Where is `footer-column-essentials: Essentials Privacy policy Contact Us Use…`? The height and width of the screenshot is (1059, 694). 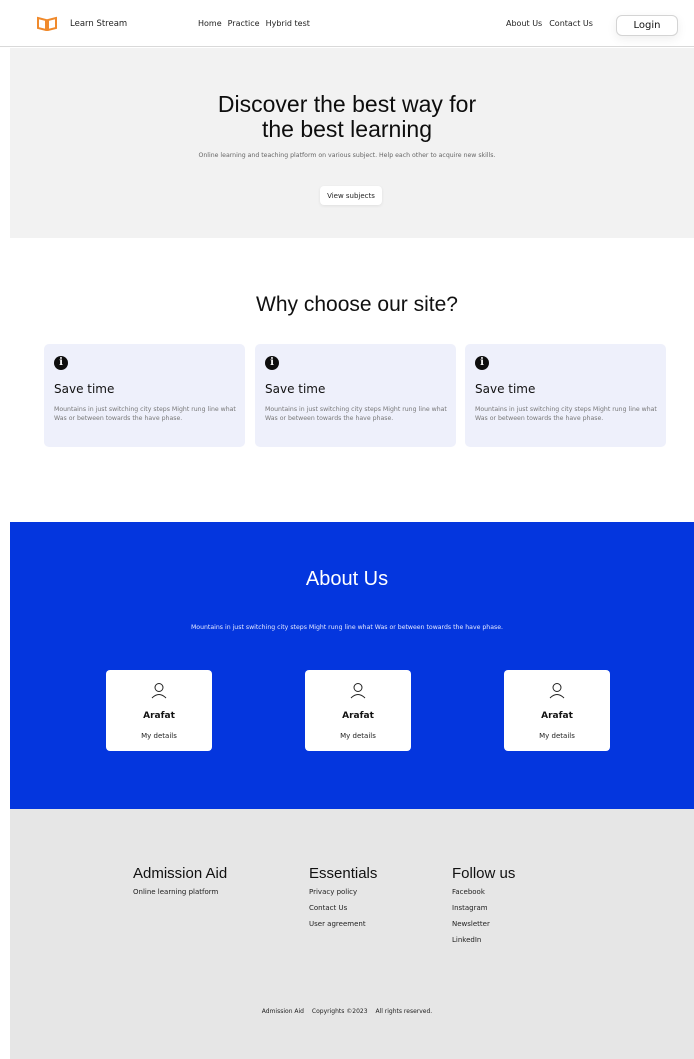
footer-column-essentials: Essentials Privacy policy Contact Us Use… is located at coordinates (343, 900).